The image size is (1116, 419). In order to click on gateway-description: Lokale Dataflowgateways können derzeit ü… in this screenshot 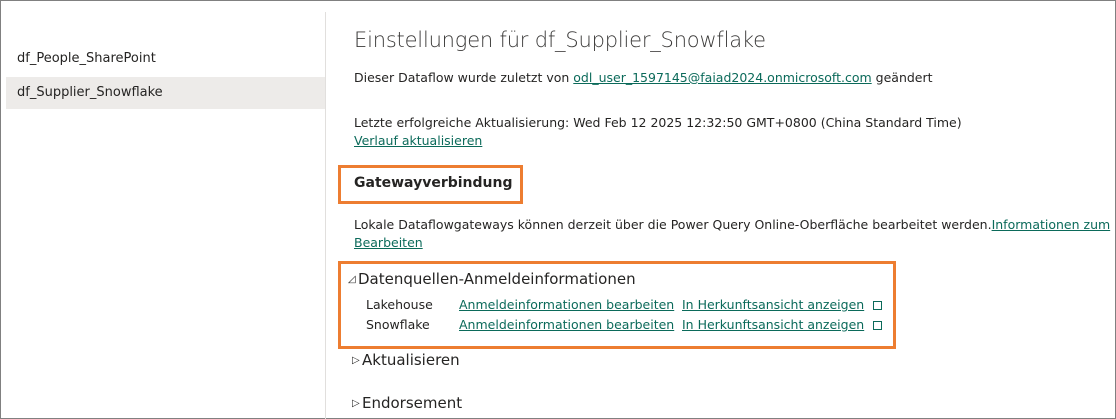, I will do `click(732, 224)`.